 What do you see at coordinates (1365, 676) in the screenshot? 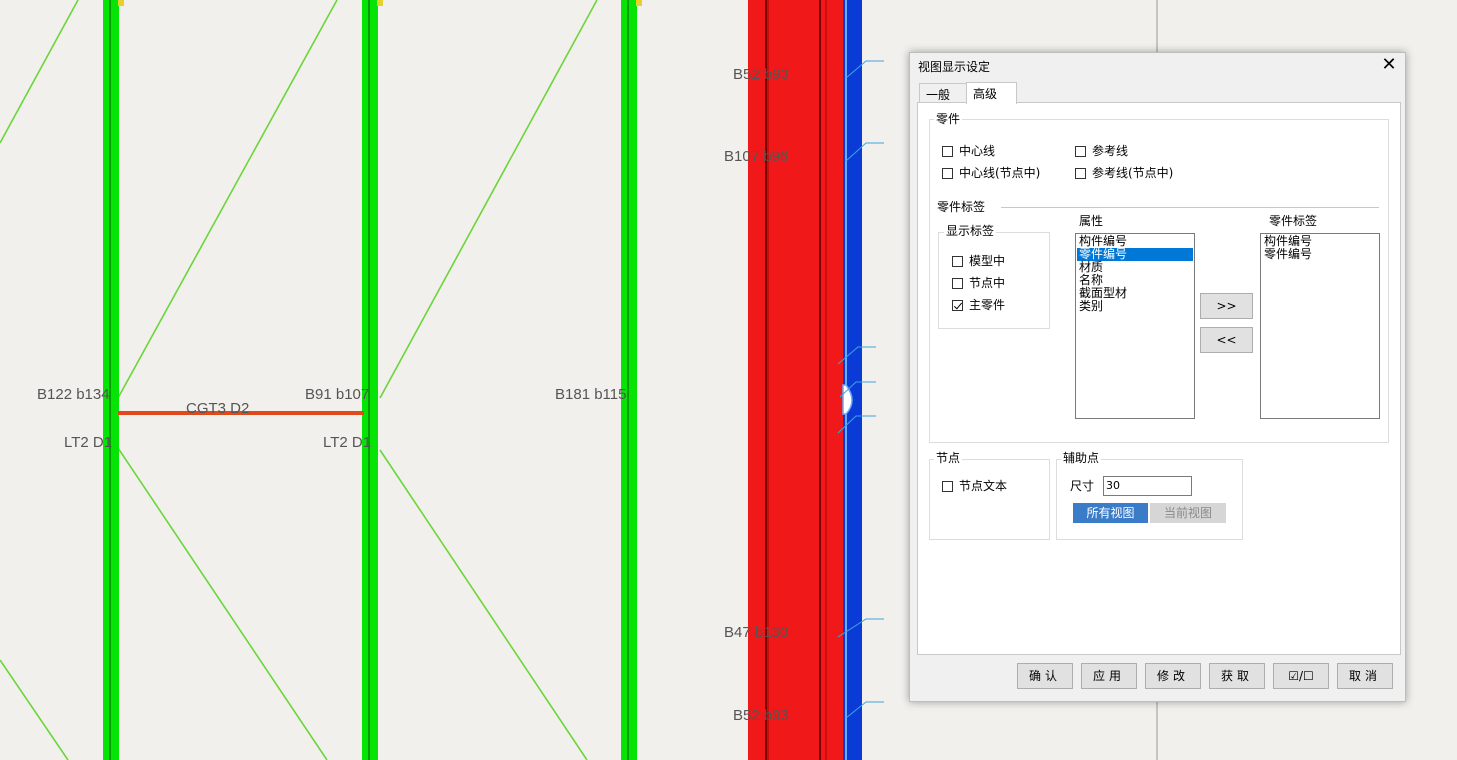
I see `cancel-button: 取消` at bounding box center [1365, 676].